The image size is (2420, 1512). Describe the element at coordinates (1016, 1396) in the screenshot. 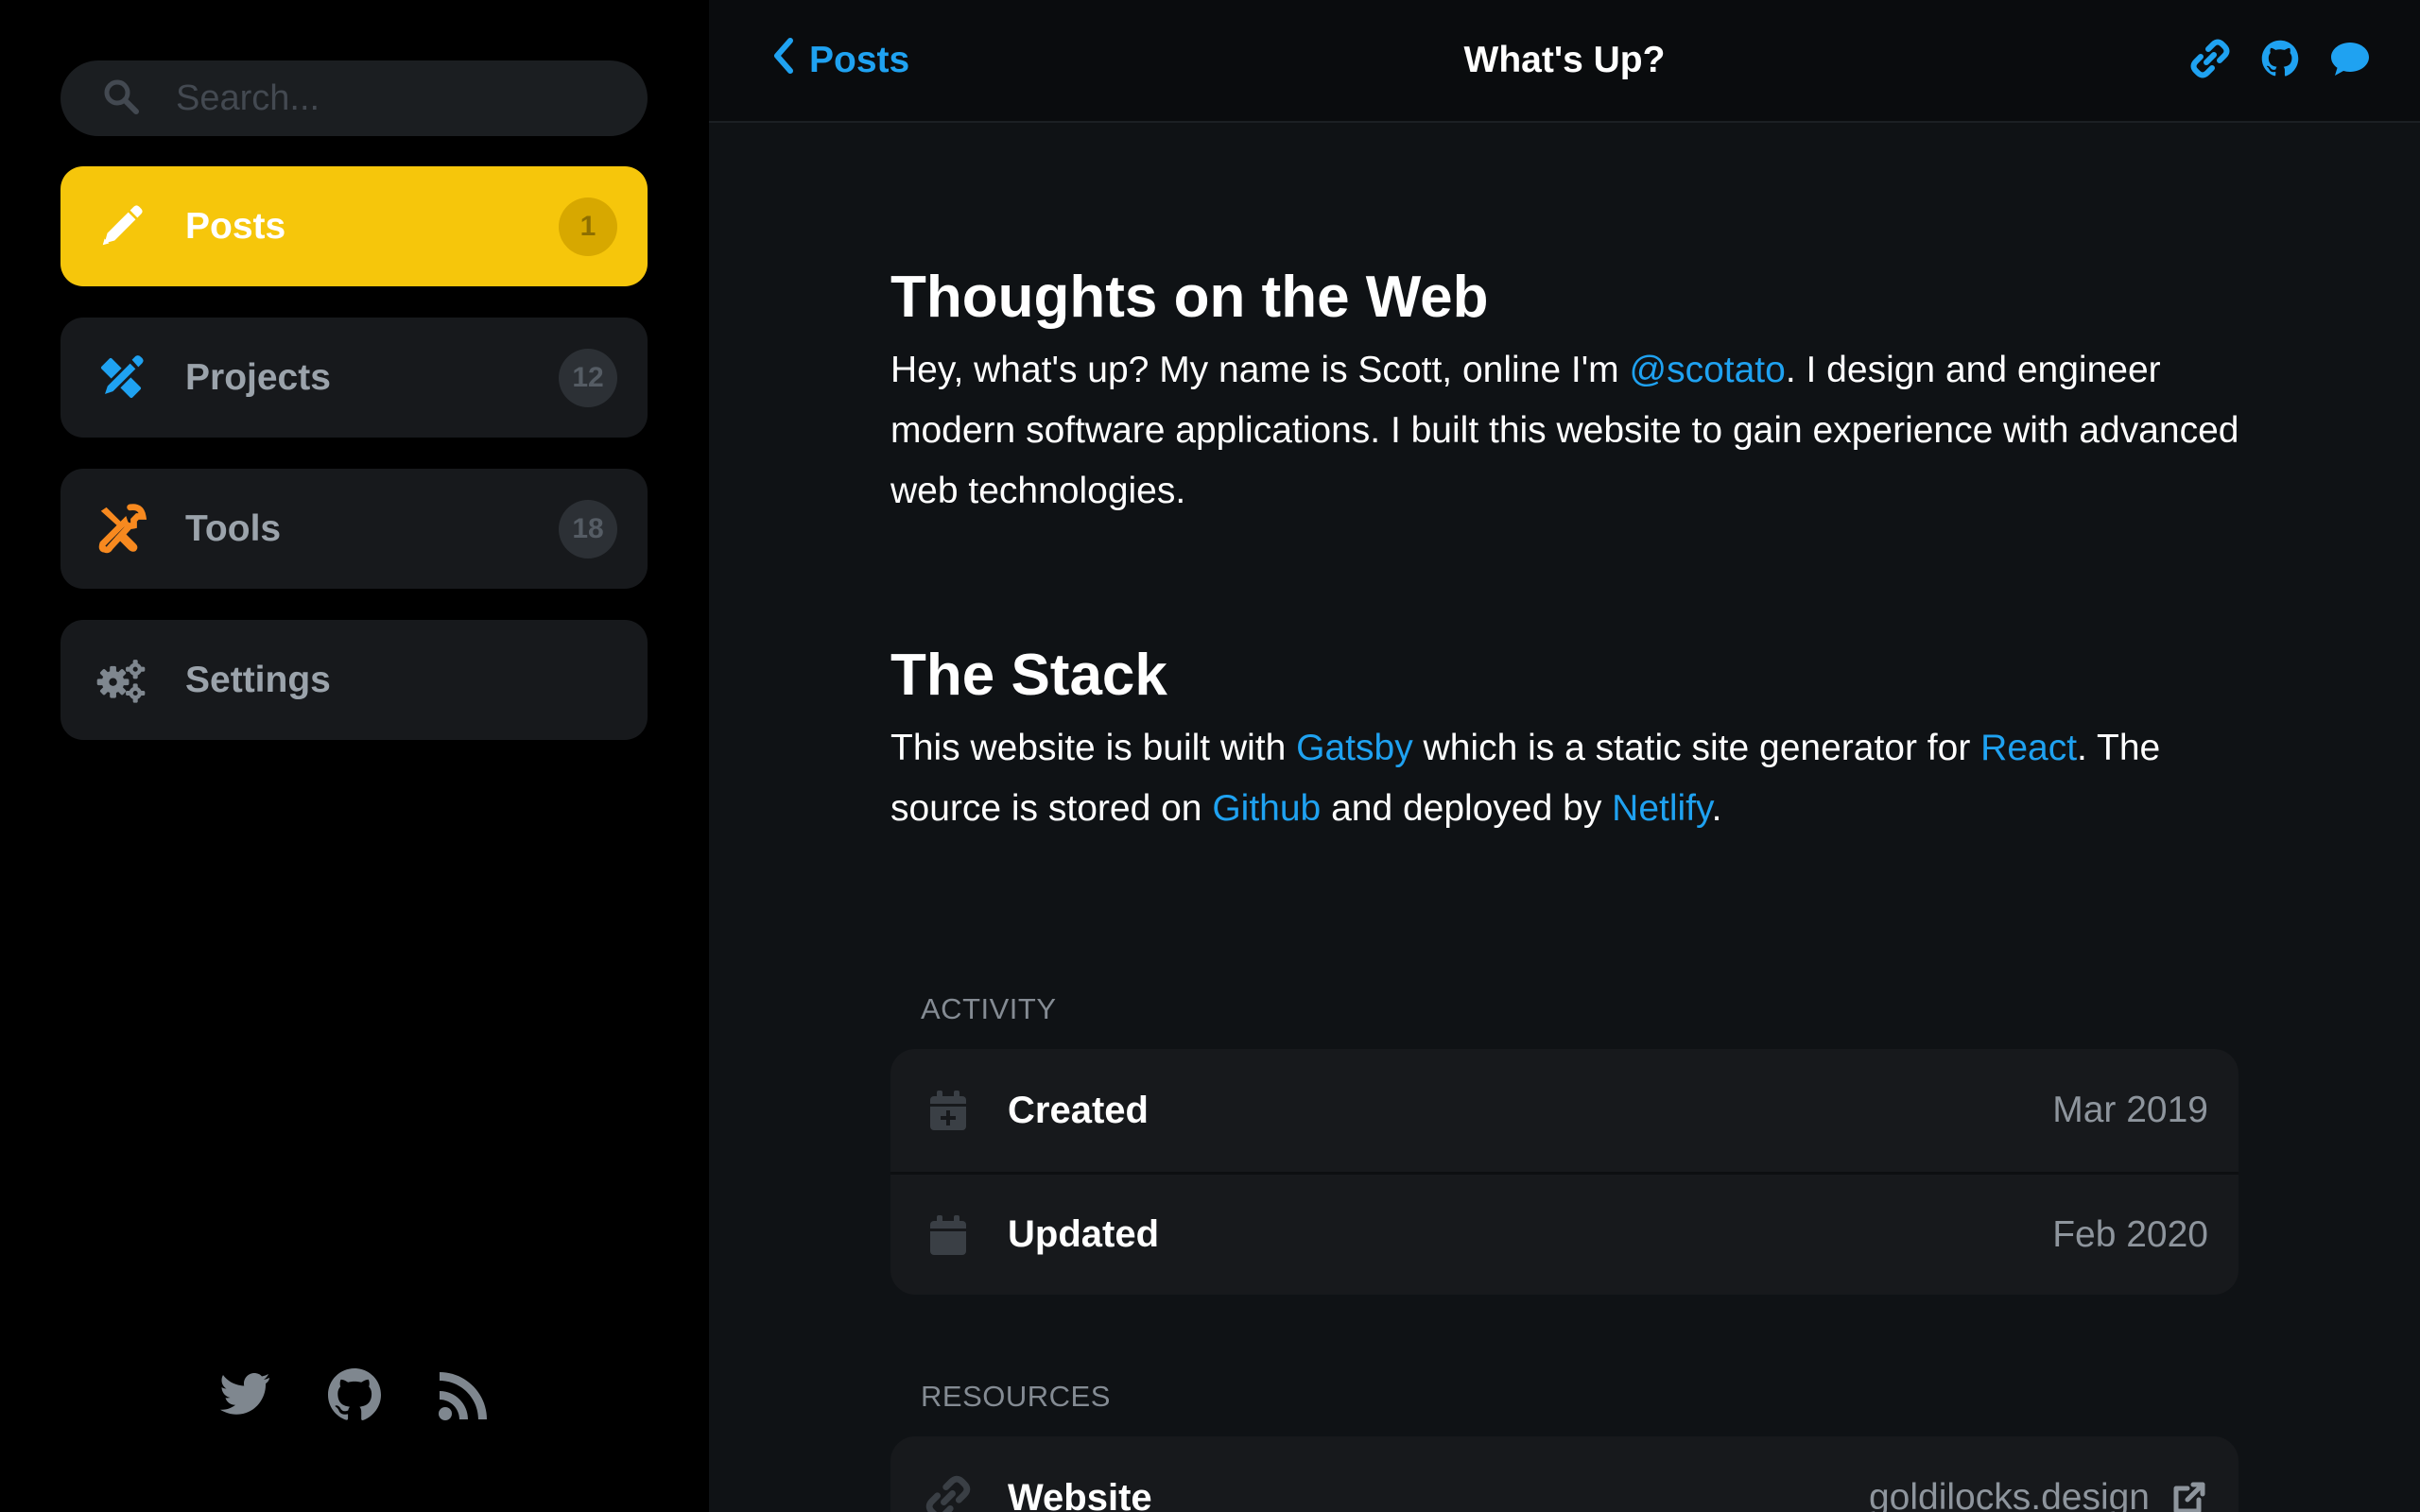

I see `resources-label: RESOURCES` at that location.